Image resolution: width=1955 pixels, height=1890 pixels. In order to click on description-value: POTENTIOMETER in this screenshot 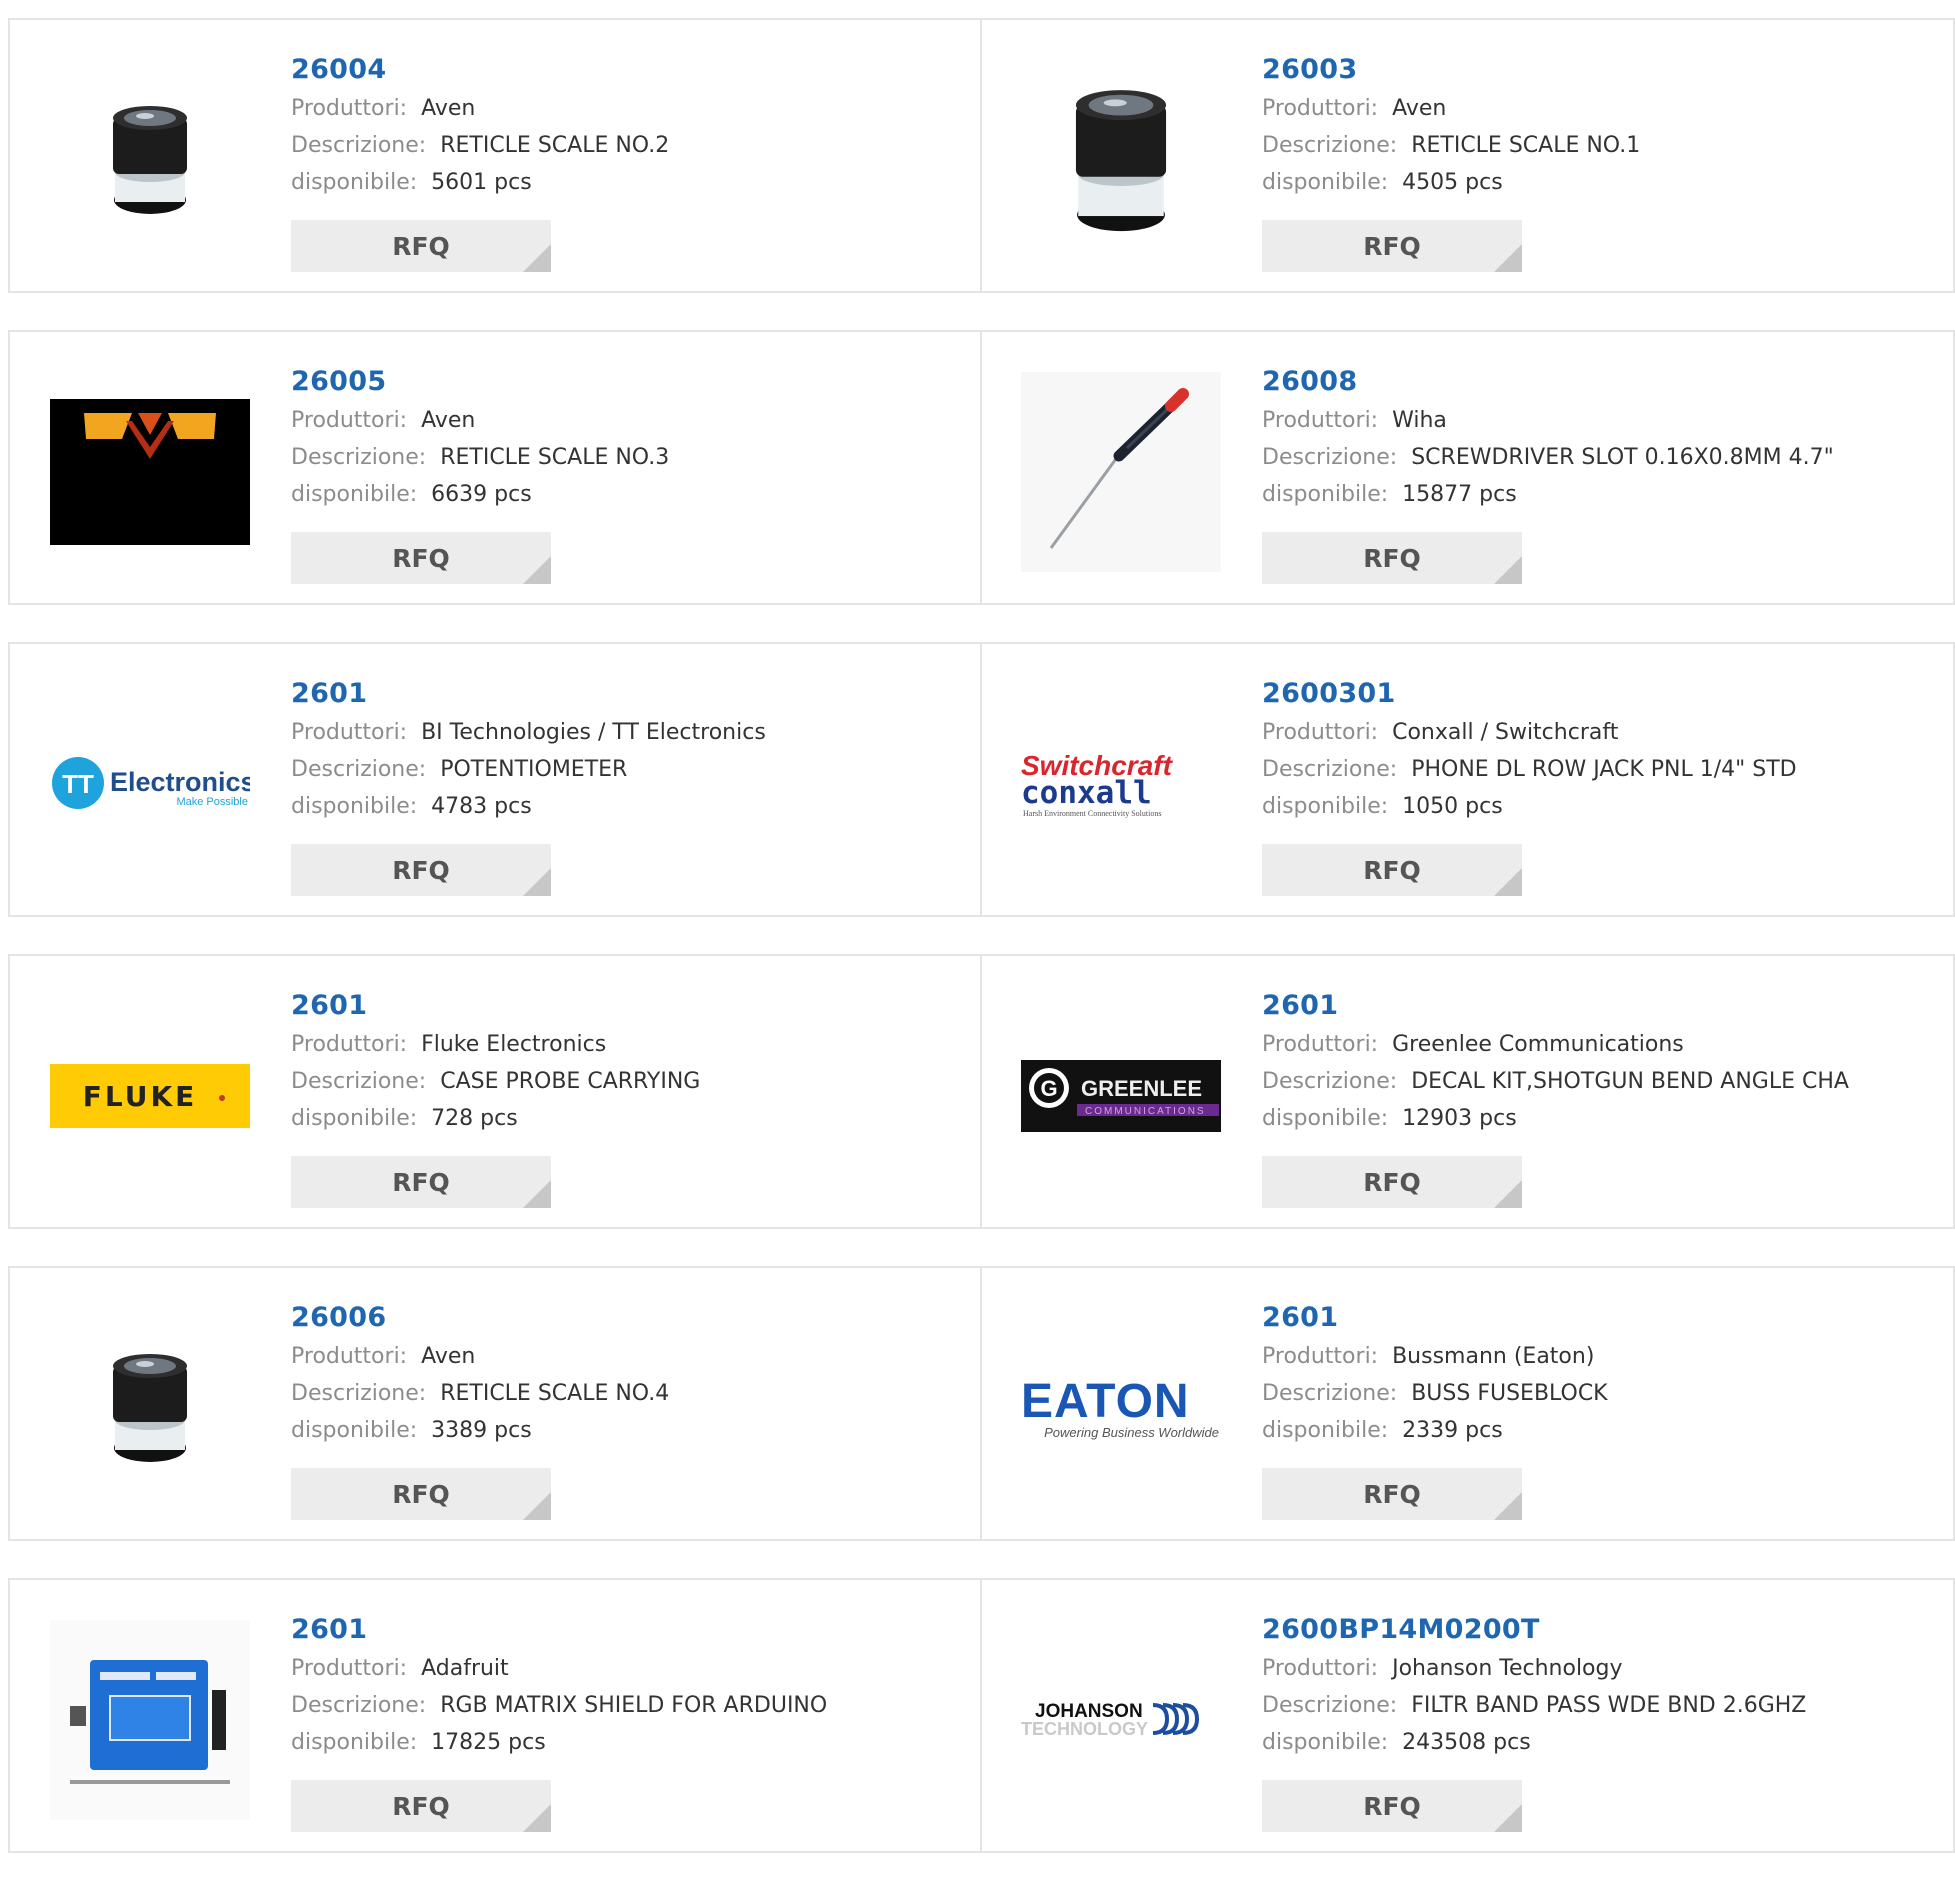, I will do `click(534, 769)`.